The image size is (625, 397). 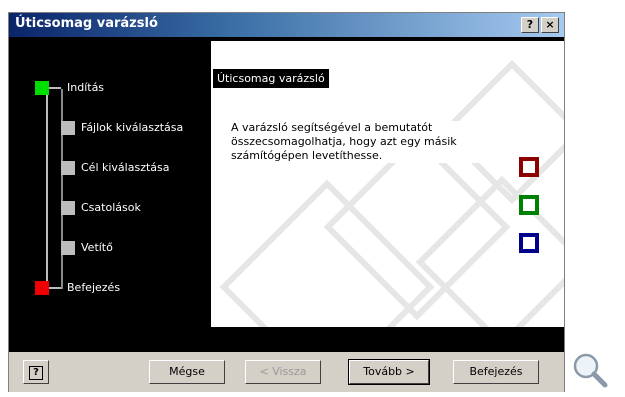 I want to click on magnifier-icon, so click(x=590, y=370).